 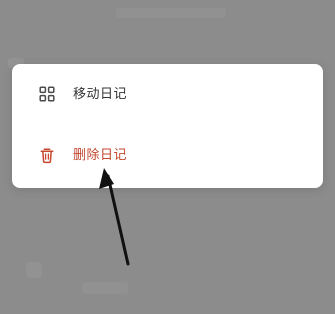 I want to click on background-placeholder-icon, so click(x=34, y=270).